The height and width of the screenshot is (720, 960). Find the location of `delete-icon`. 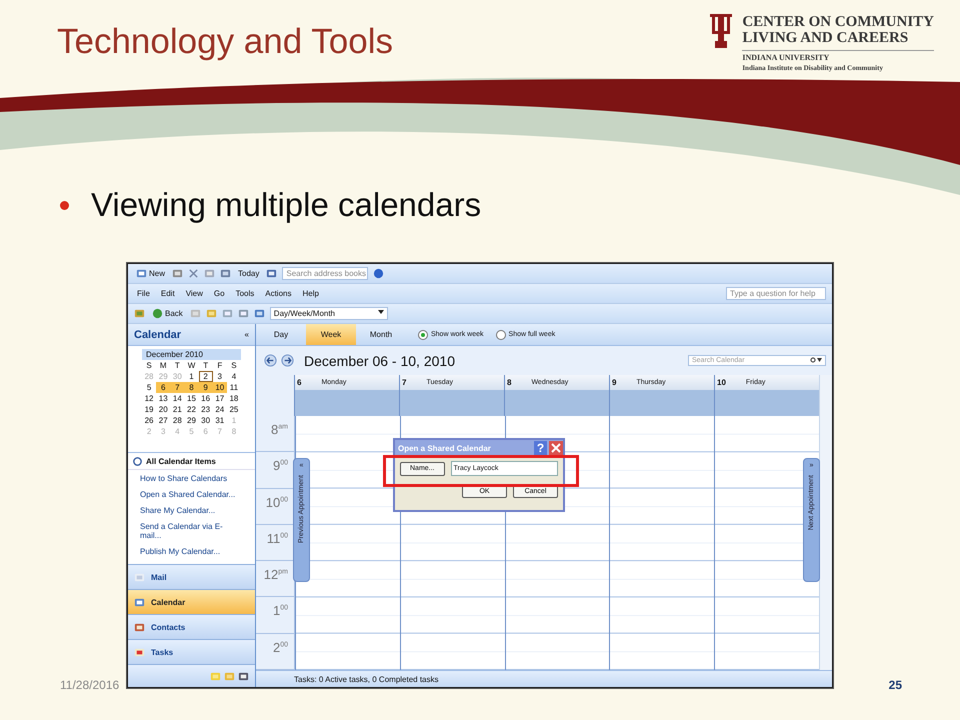

delete-icon is located at coordinates (194, 273).